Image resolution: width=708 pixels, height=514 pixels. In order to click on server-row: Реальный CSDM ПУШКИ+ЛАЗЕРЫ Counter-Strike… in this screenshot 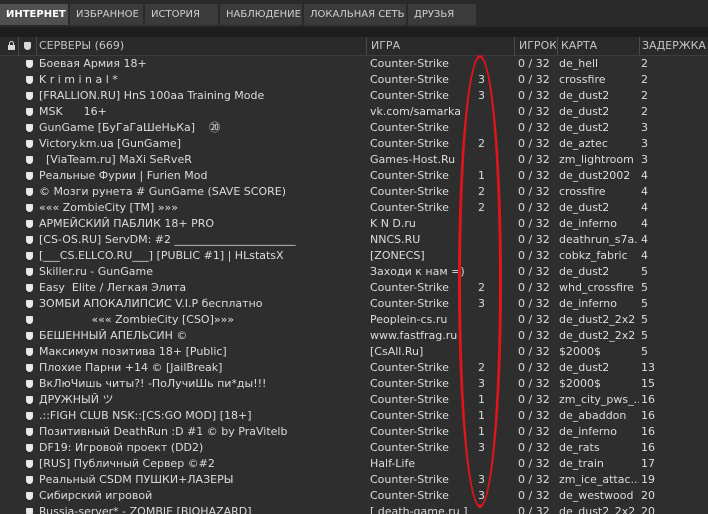, I will do `click(354, 480)`.